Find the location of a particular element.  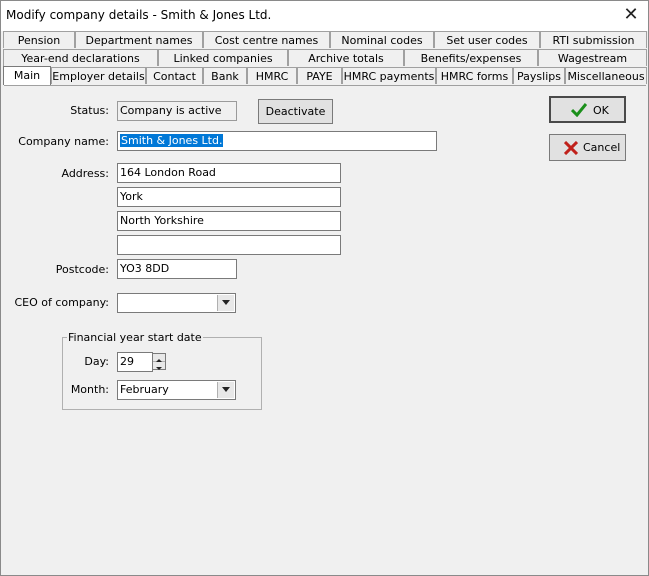

tab-hmrc: HMRC is located at coordinates (272, 75).